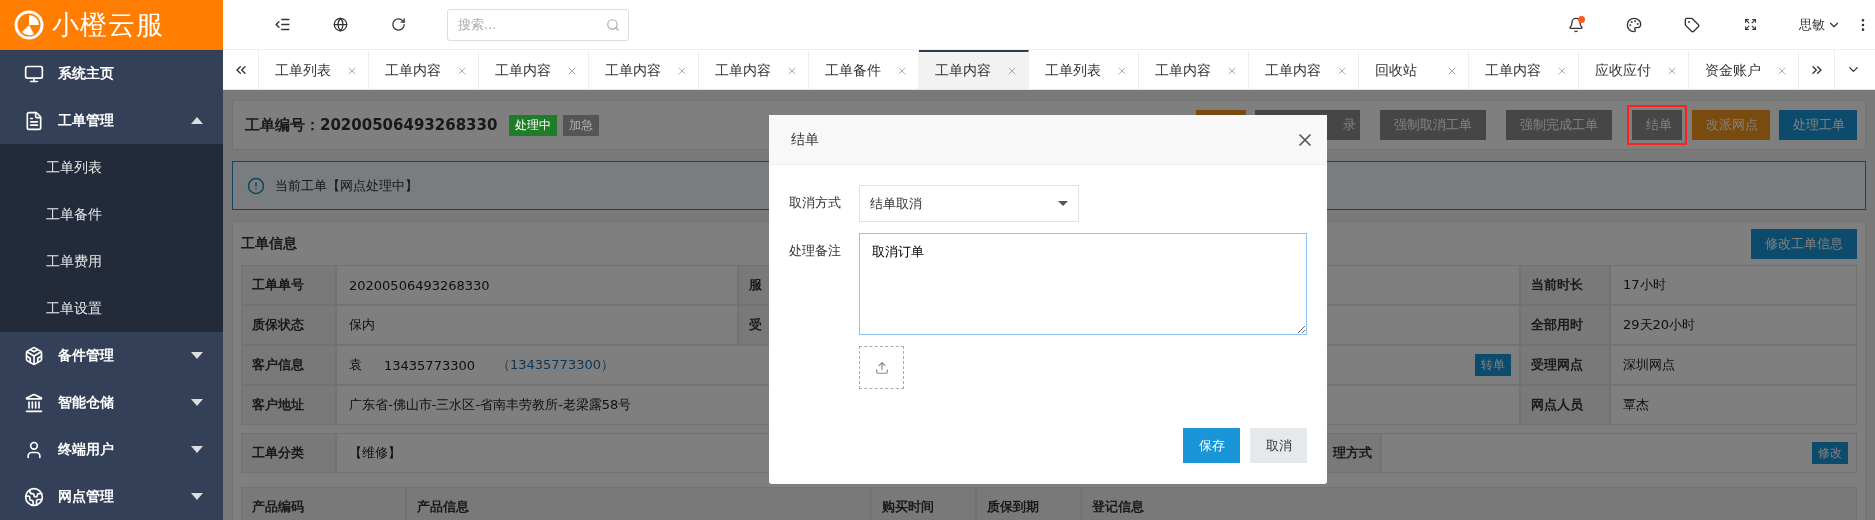  What do you see at coordinates (1028, 503) in the screenshot?
I see `column-header: 质保到期` at bounding box center [1028, 503].